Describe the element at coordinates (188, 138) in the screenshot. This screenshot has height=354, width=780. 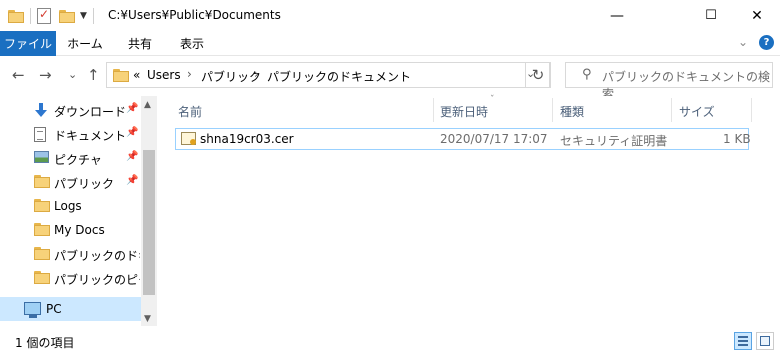
I see `certificate-icon` at that location.